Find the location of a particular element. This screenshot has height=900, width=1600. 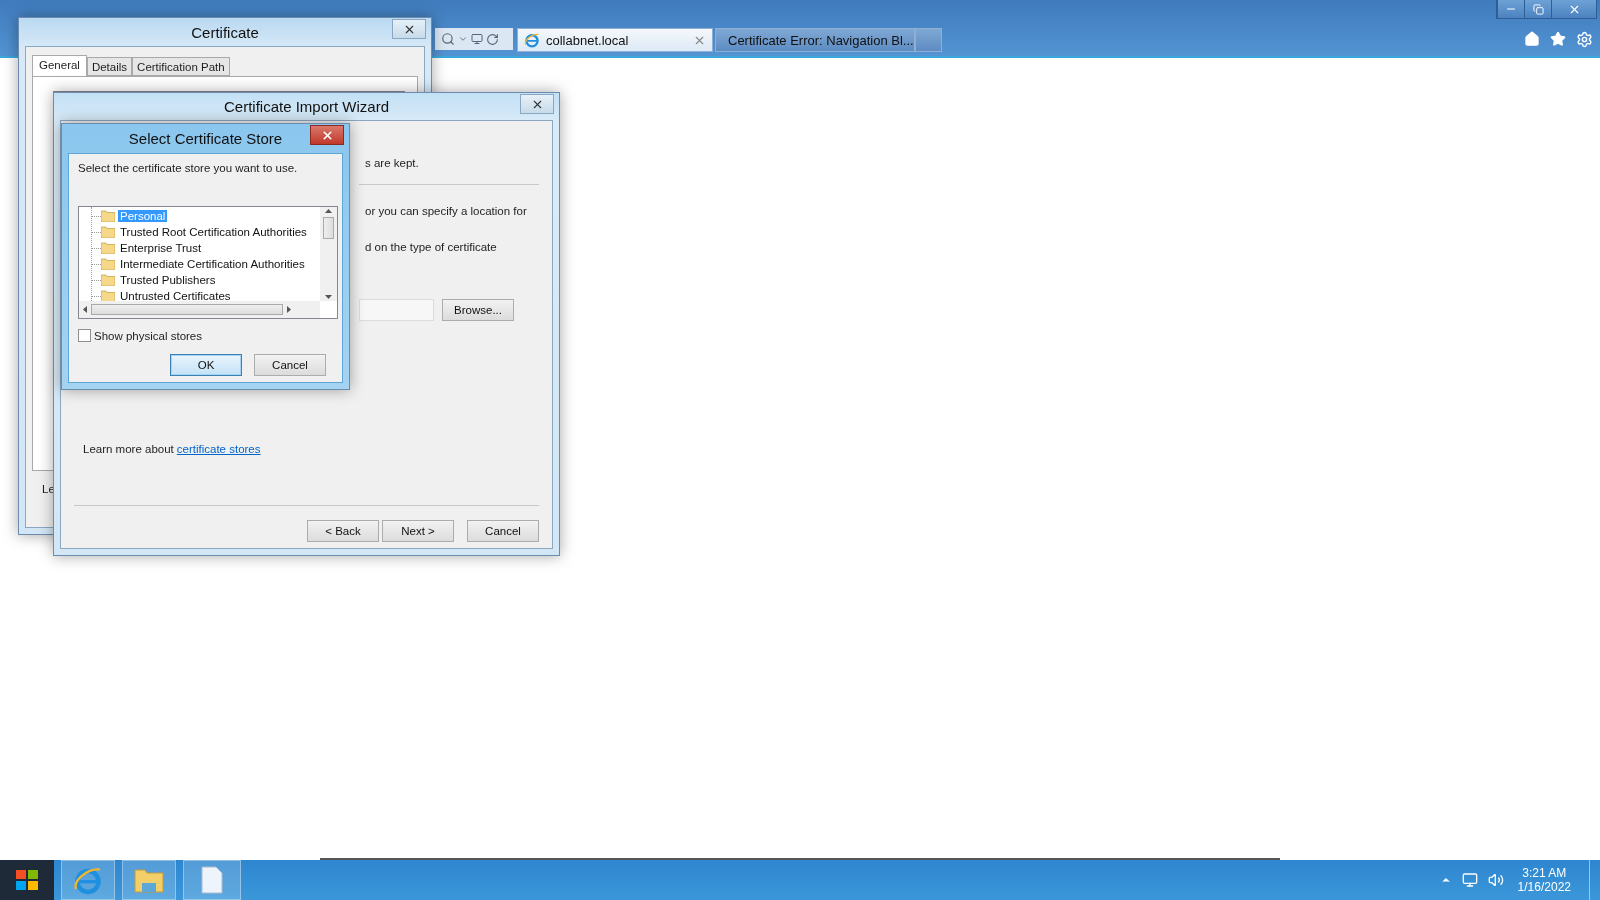

wizard-button: Next > is located at coordinates (418, 531).